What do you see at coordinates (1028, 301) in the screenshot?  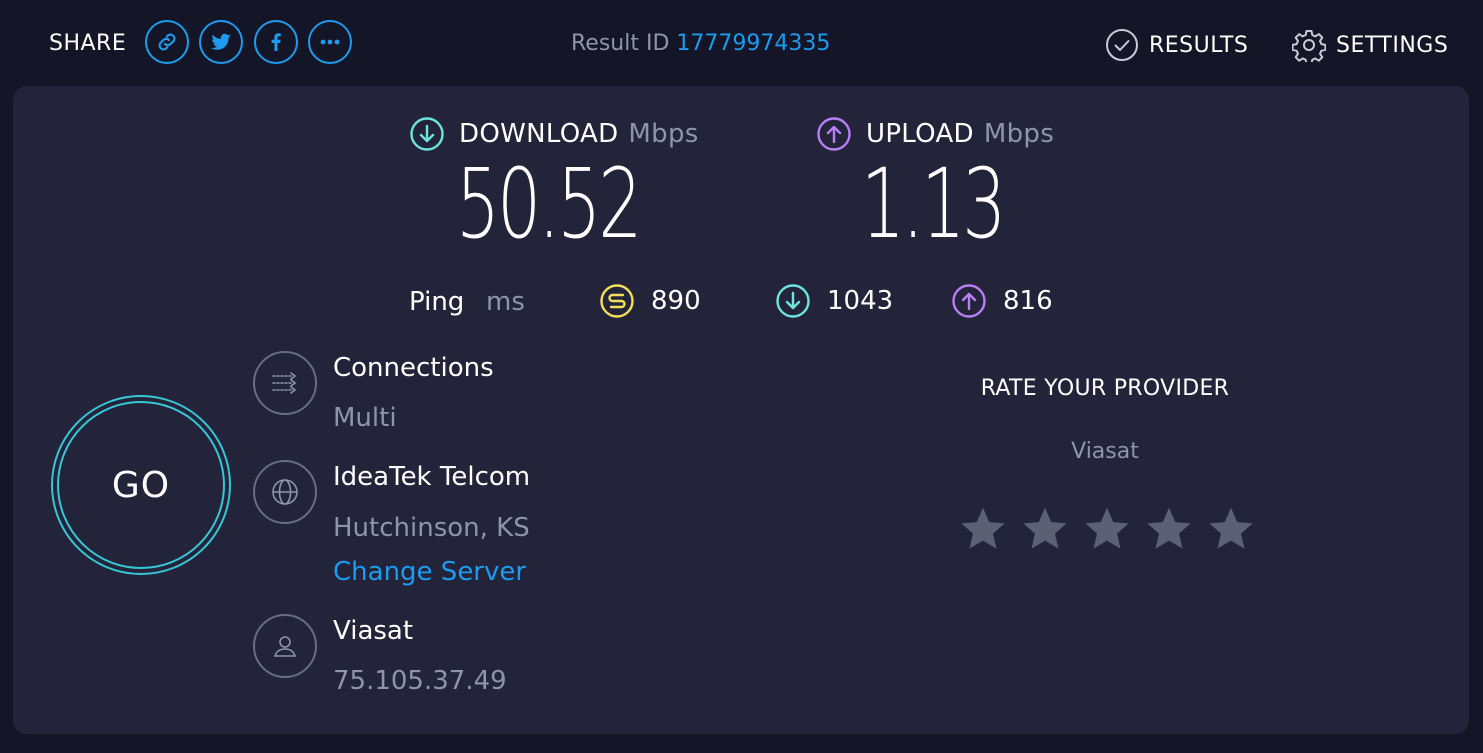 I see `ping-upload-value: 816` at bounding box center [1028, 301].